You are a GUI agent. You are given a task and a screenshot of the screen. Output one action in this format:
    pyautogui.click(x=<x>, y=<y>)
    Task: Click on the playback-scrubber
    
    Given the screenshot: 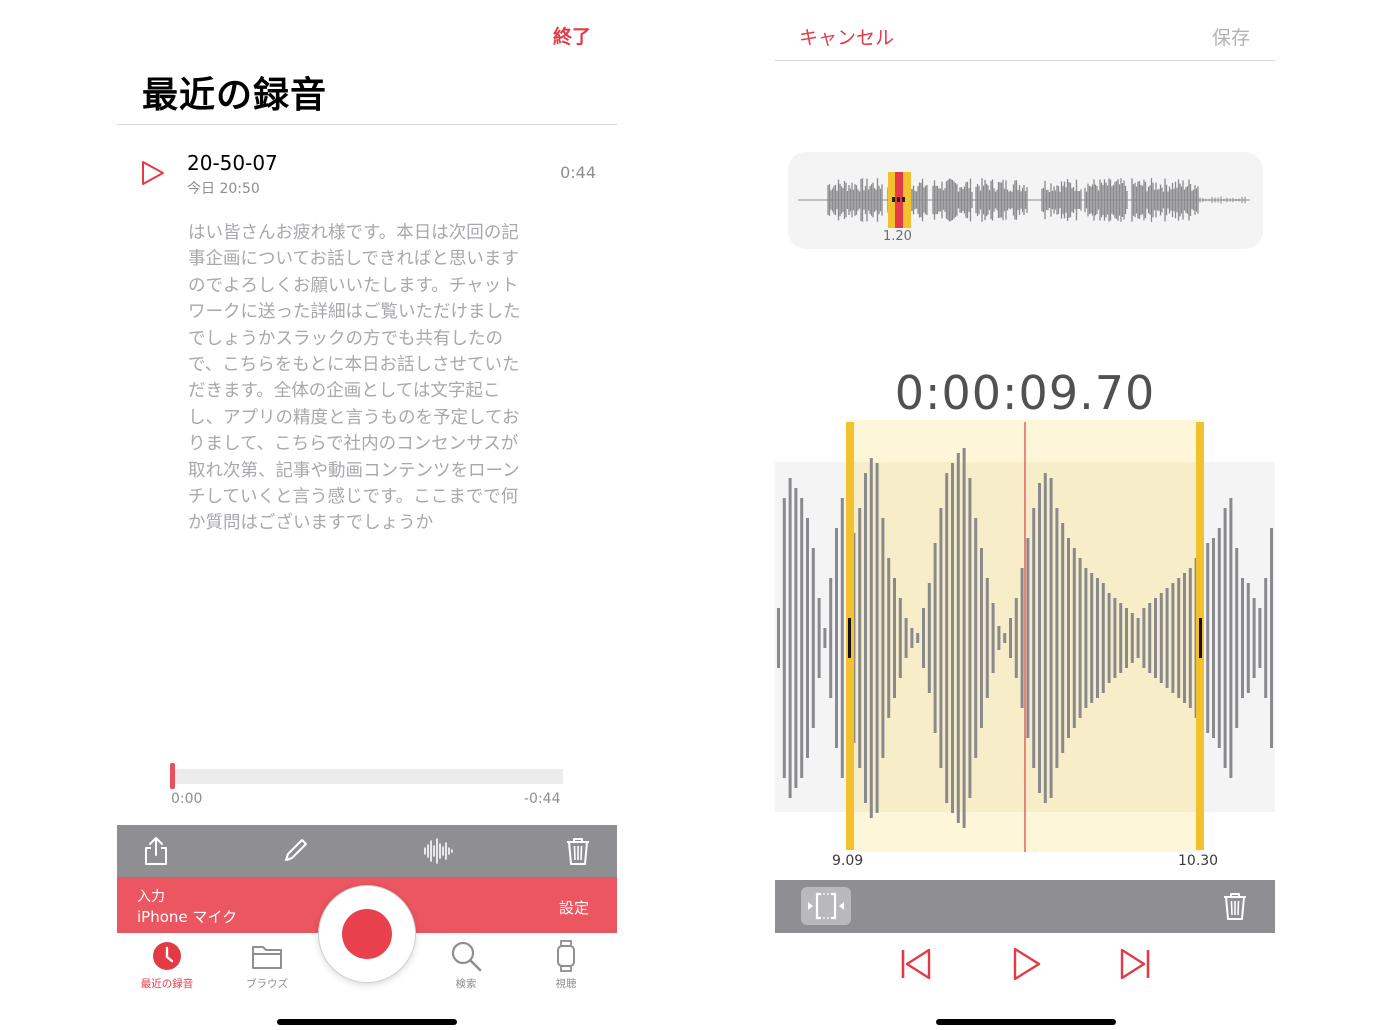 What is the action you would take?
    pyautogui.click(x=367, y=776)
    